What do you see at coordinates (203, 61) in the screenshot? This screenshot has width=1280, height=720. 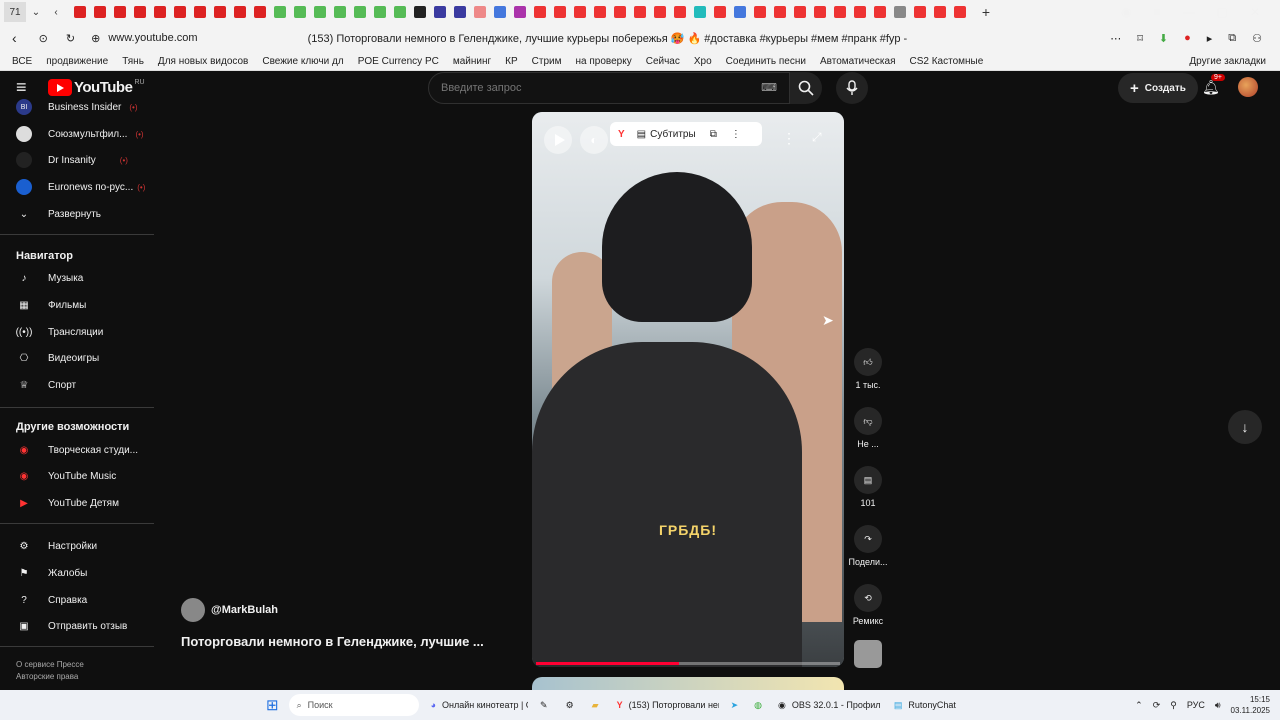 I see `bookmark-item: Для новых видосов` at bounding box center [203, 61].